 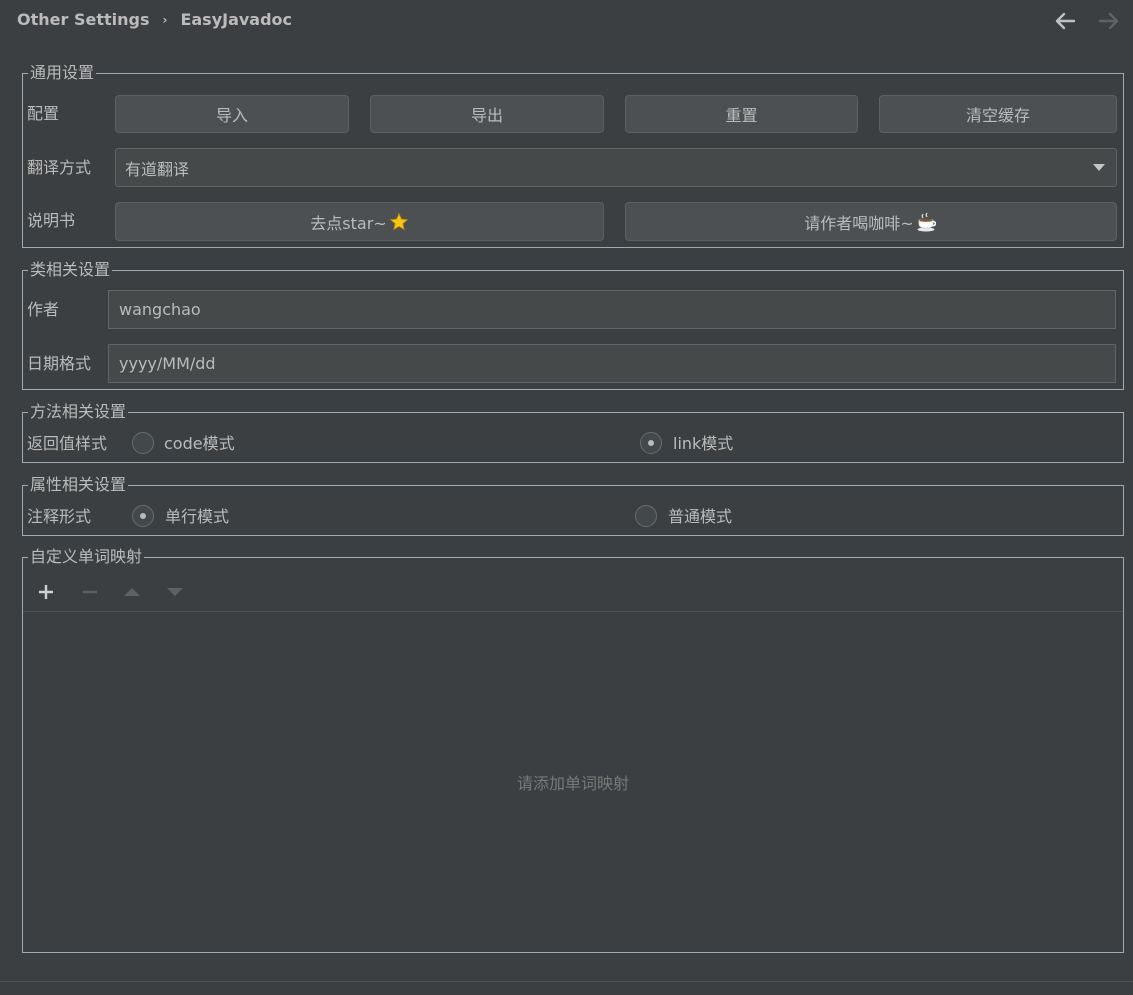 I want to click on back-button, so click(x=1065, y=21).